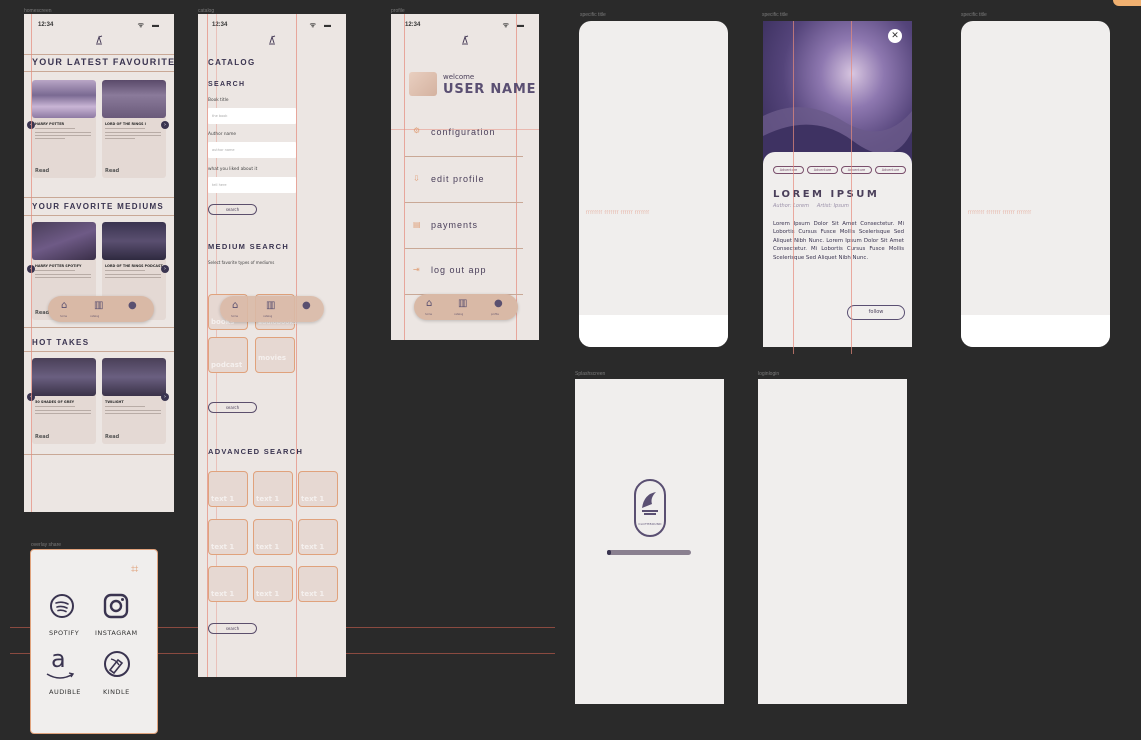 This screenshot has width=1141, height=740. I want to click on book-card: HARRY POTTER Read, so click(64, 129).